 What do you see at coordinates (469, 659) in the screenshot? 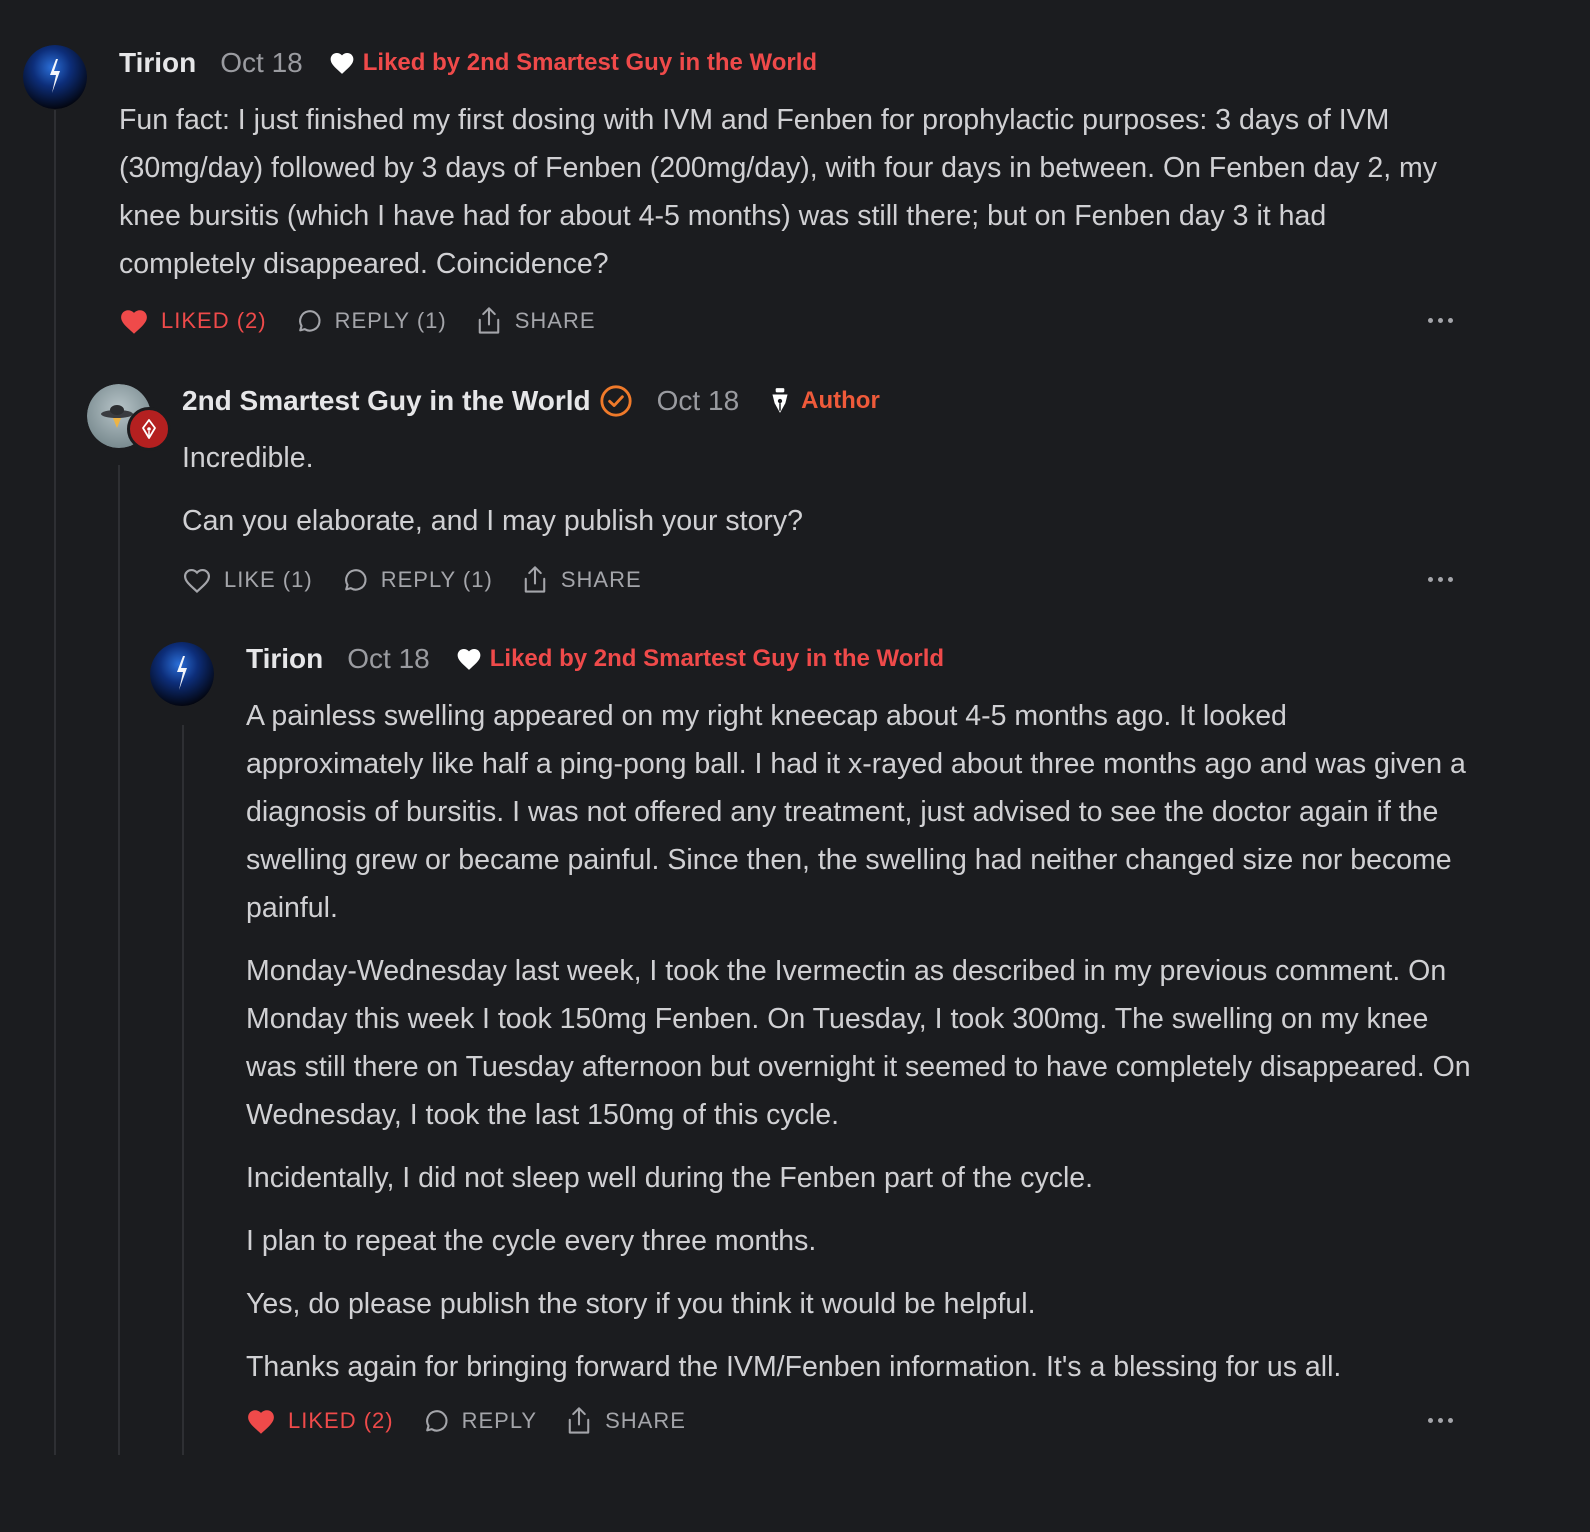
I see `heart-icon` at bounding box center [469, 659].